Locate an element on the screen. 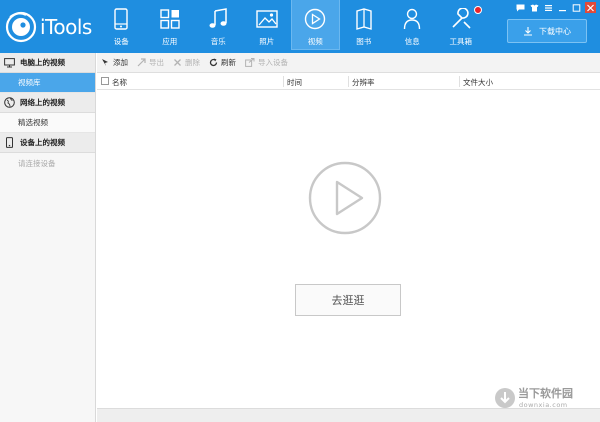  nav-video-label: 视频 is located at coordinates (315, 41).